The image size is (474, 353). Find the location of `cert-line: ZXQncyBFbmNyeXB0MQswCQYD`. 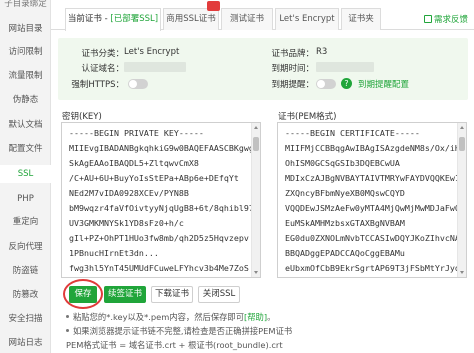

cert-line: ZXQncyBFbmNyeXB0MQswCQYD is located at coordinates (345, 193).